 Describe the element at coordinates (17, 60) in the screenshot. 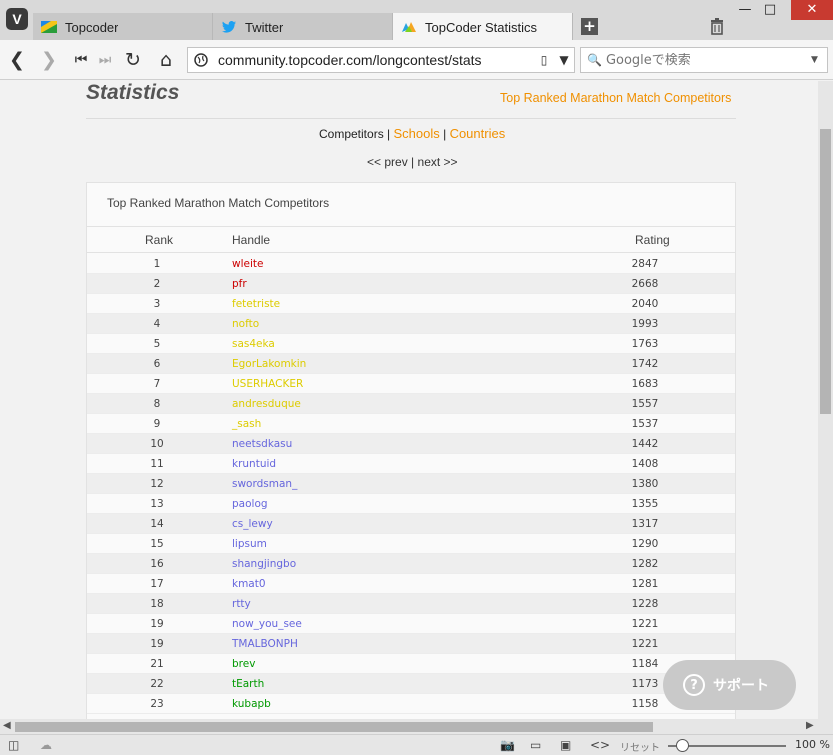

I see `back-icon: ❮` at that location.